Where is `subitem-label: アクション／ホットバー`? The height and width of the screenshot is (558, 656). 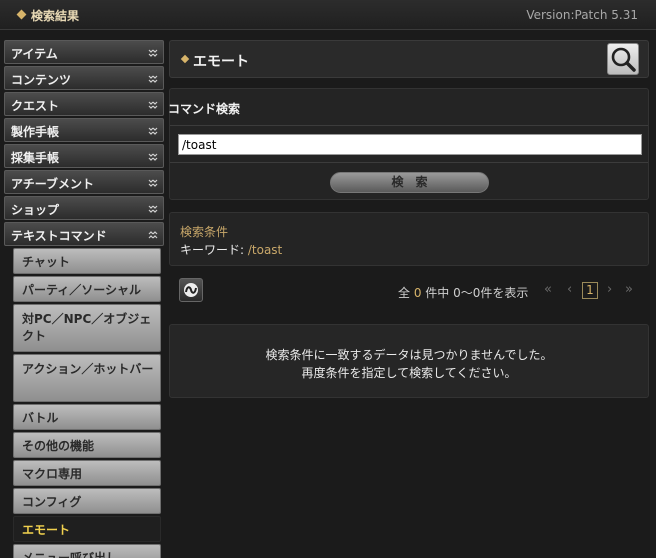 subitem-label: アクション／ホットバー is located at coordinates (88, 369).